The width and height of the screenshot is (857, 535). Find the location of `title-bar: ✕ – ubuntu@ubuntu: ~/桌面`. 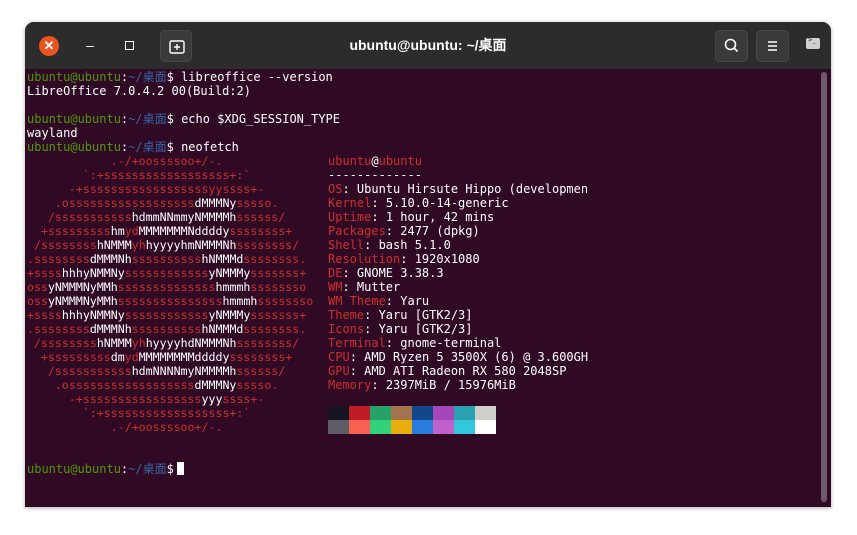

title-bar: ✕ – ubuntu@ubuntu: ~/桌面 is located at coordinates (428, 45).